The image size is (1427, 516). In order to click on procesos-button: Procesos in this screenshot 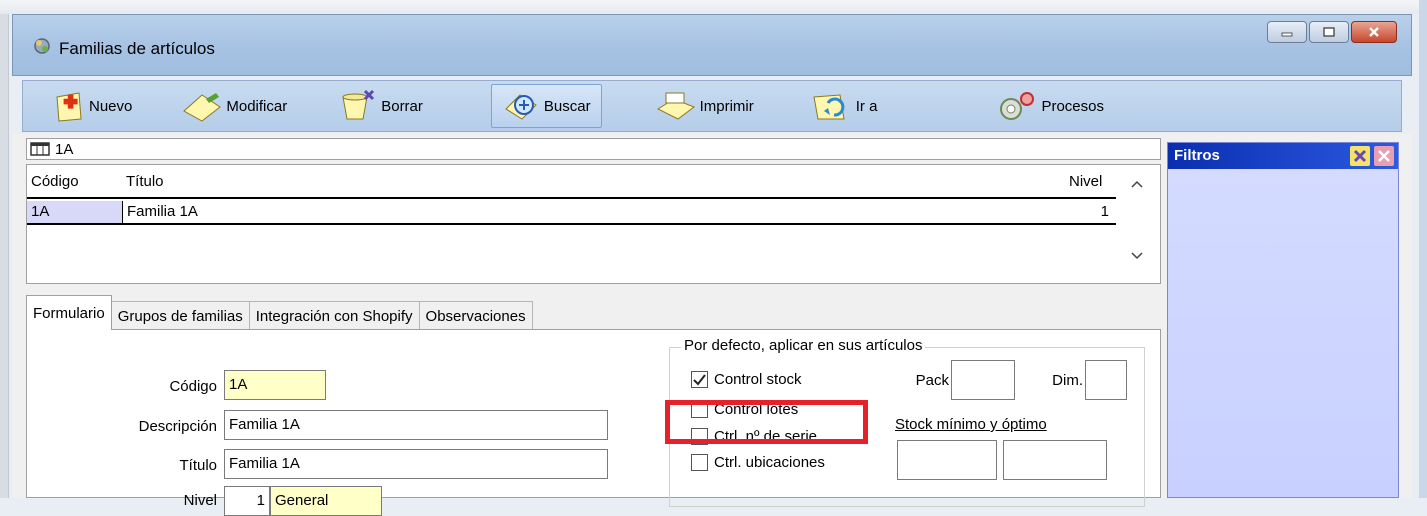, I will do `click(1049, 106)`.